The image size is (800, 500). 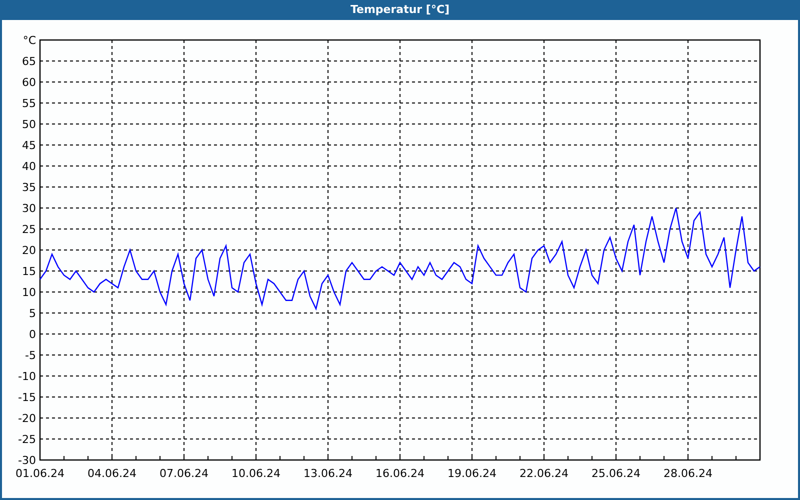 What do you see at coordinates (27, 397) in the screenshot?
I see `y-tick-label: -15` at bounding box center [27, 397].